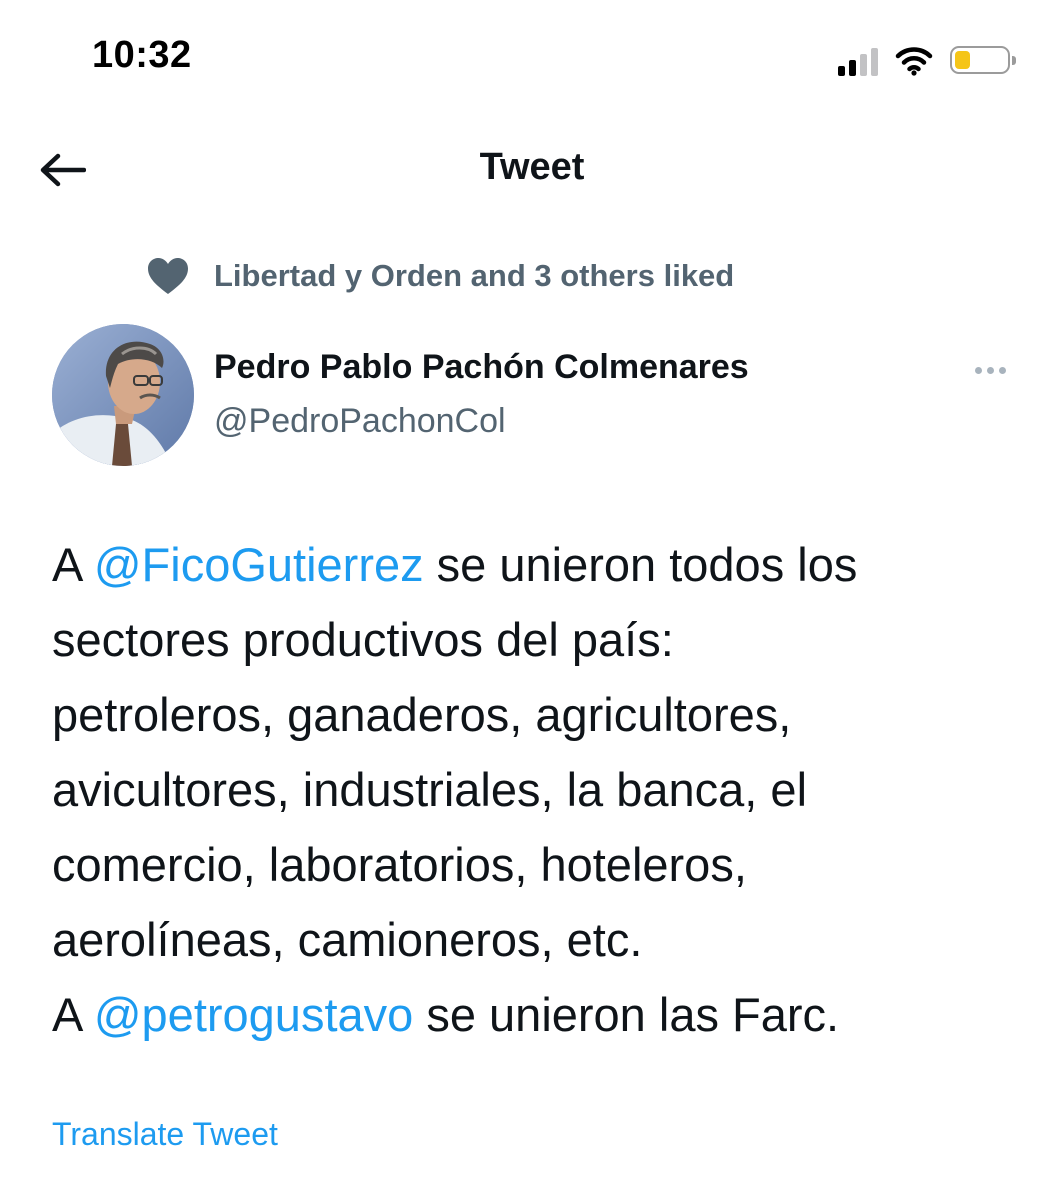 The image size is (1064, 1200). I want to click on author-name: Pedro Pablo Pachón Colmenares, so click(481, 367).